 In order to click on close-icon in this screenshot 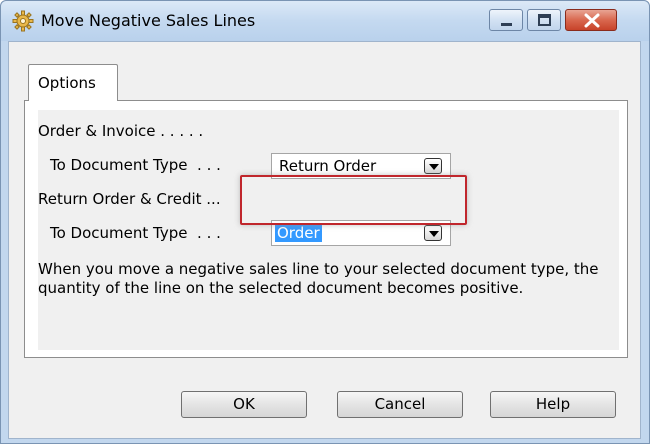, I will do `click(592, 20)`.